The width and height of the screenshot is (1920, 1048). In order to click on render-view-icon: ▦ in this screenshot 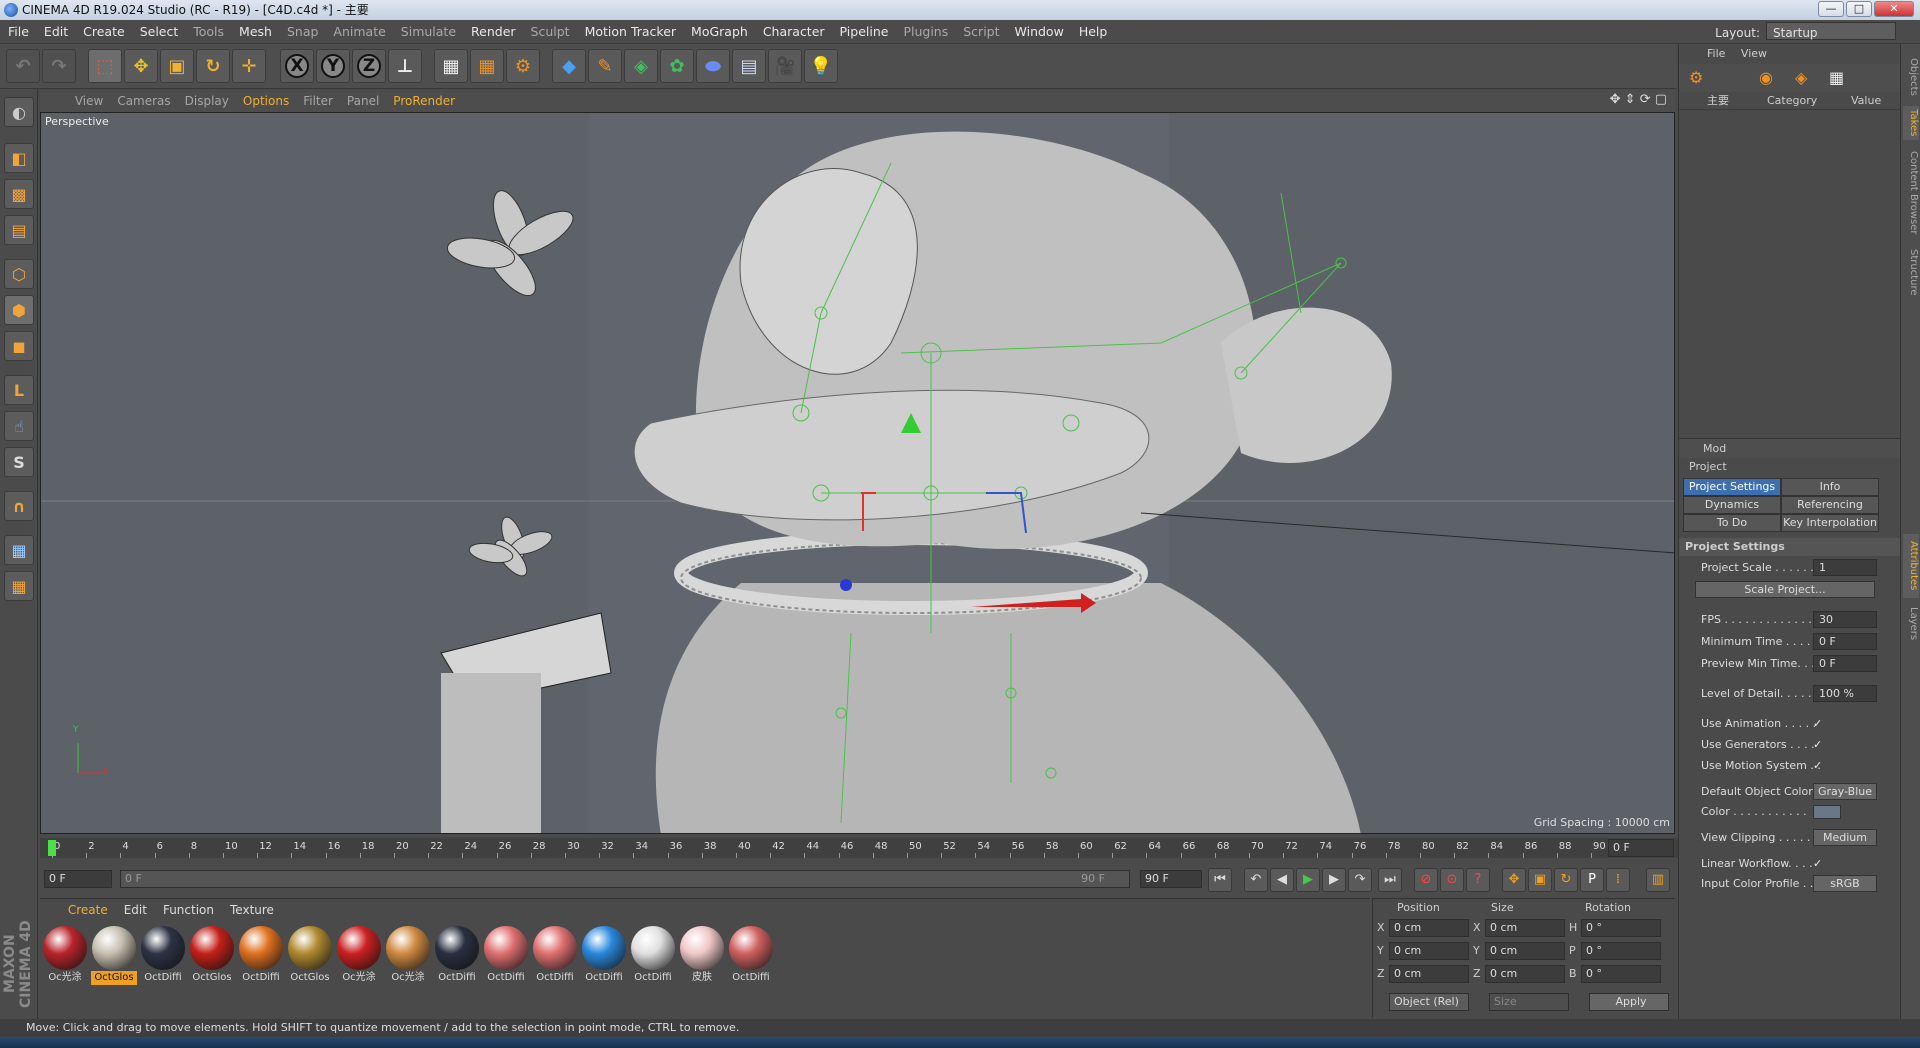, I will do `click(451, 66)`.